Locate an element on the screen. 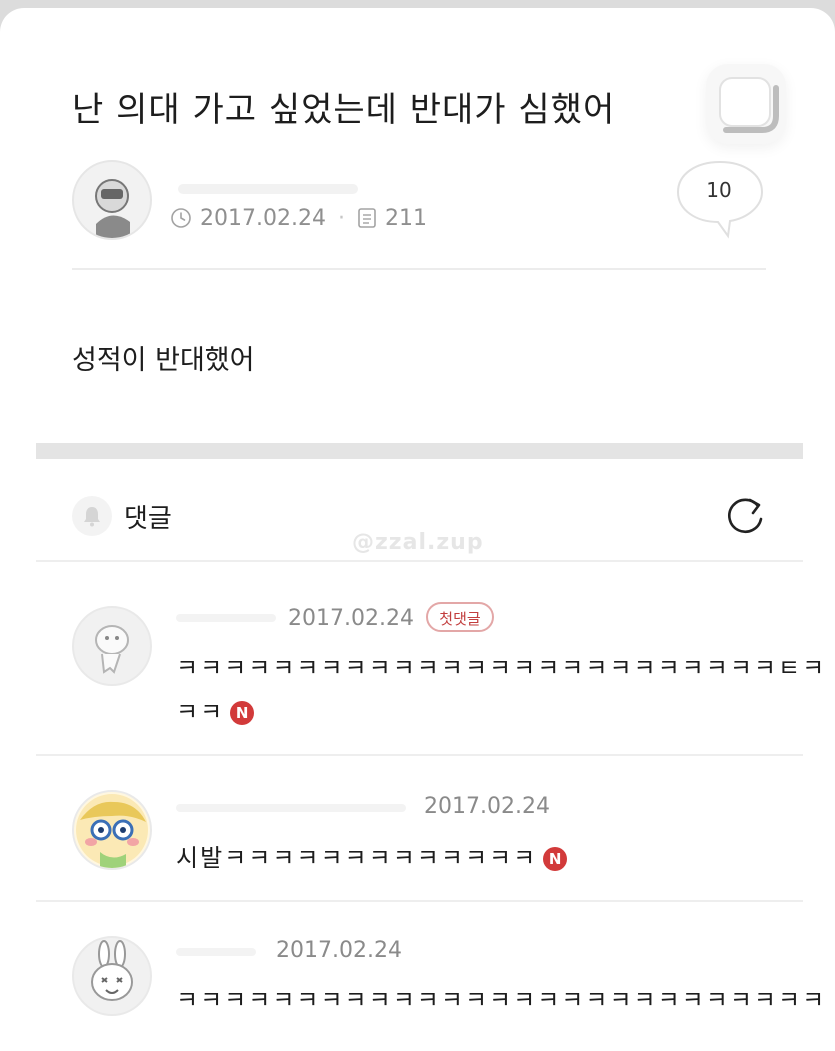 The height and width of the screenshot is (1051, 835). bell-icon is located at coordinates (92, 517).